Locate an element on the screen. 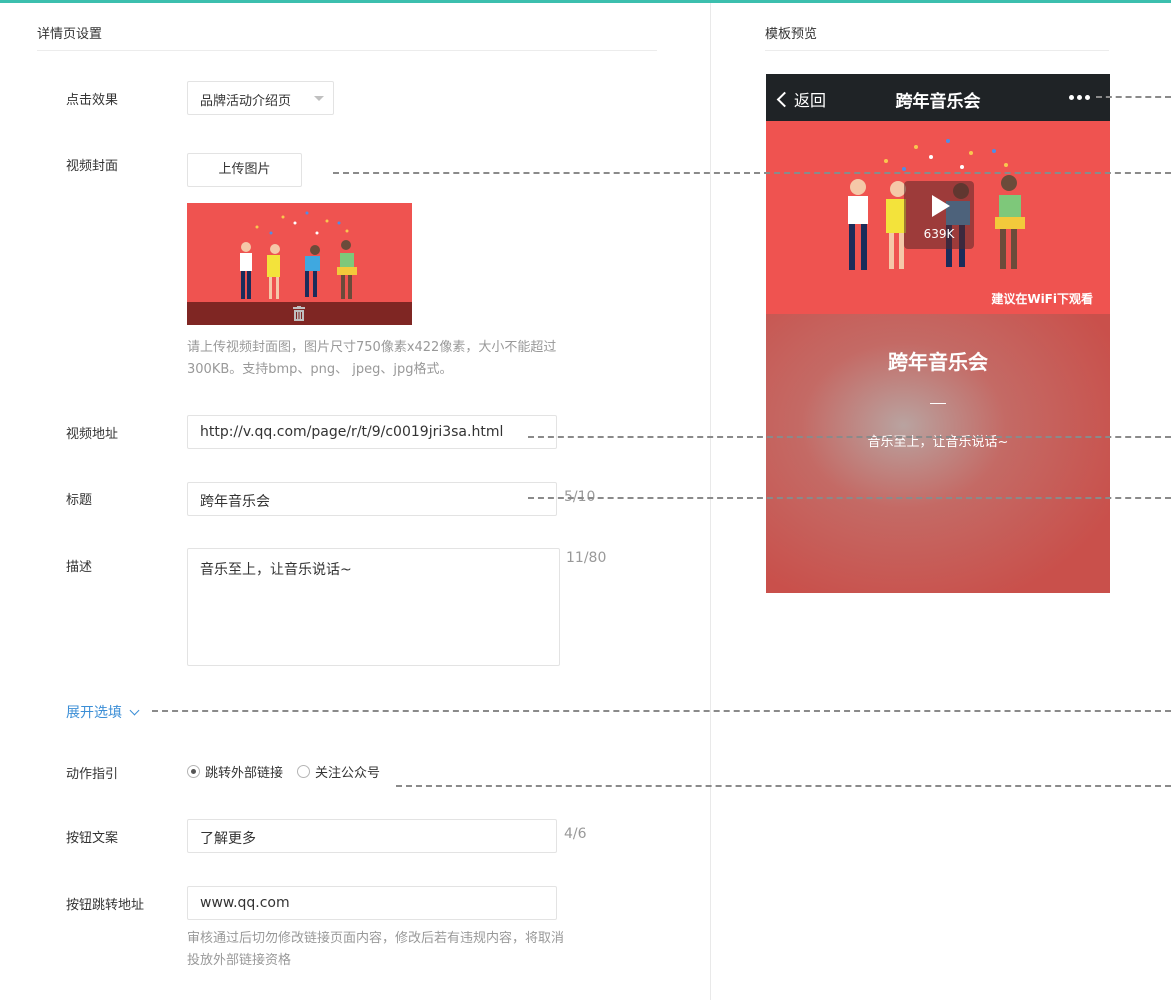  button-url-input: www.qq.com is located at coordinates (372, 903).